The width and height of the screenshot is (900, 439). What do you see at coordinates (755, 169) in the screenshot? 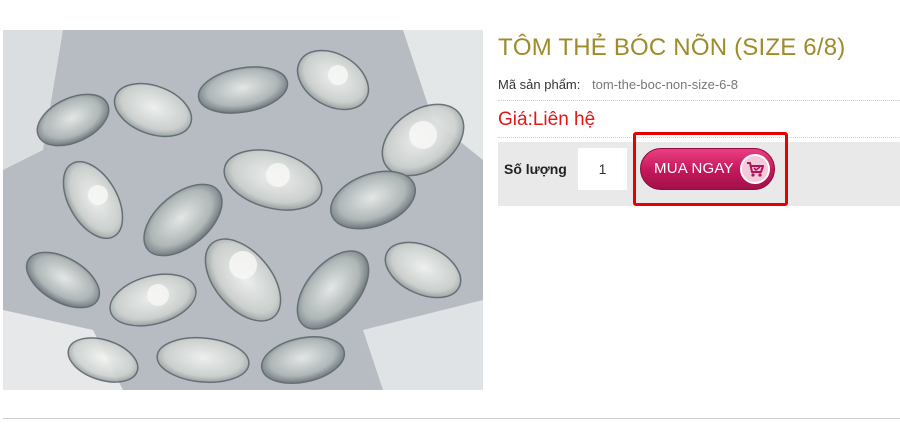
I see `cart-icon` at bounding box center [755, 169].